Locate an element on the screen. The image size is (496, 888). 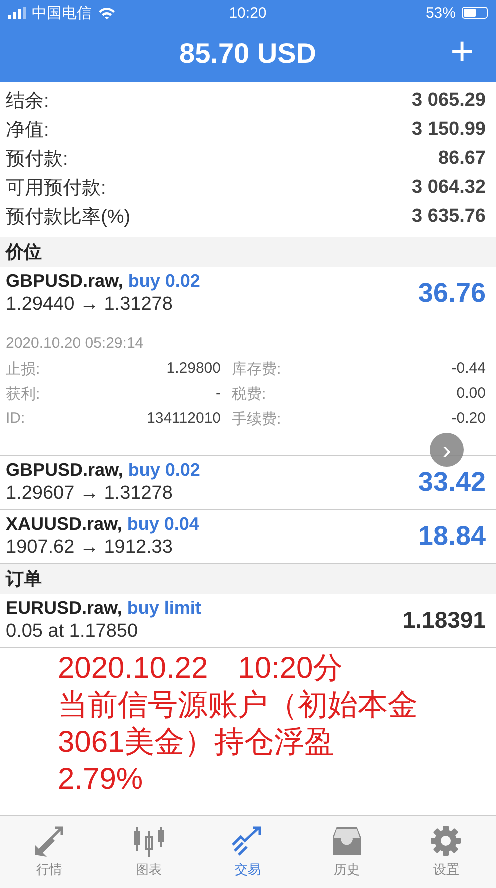
annotation-text: 2020.10.22 10:20分 is located at coordinates (201, 669).